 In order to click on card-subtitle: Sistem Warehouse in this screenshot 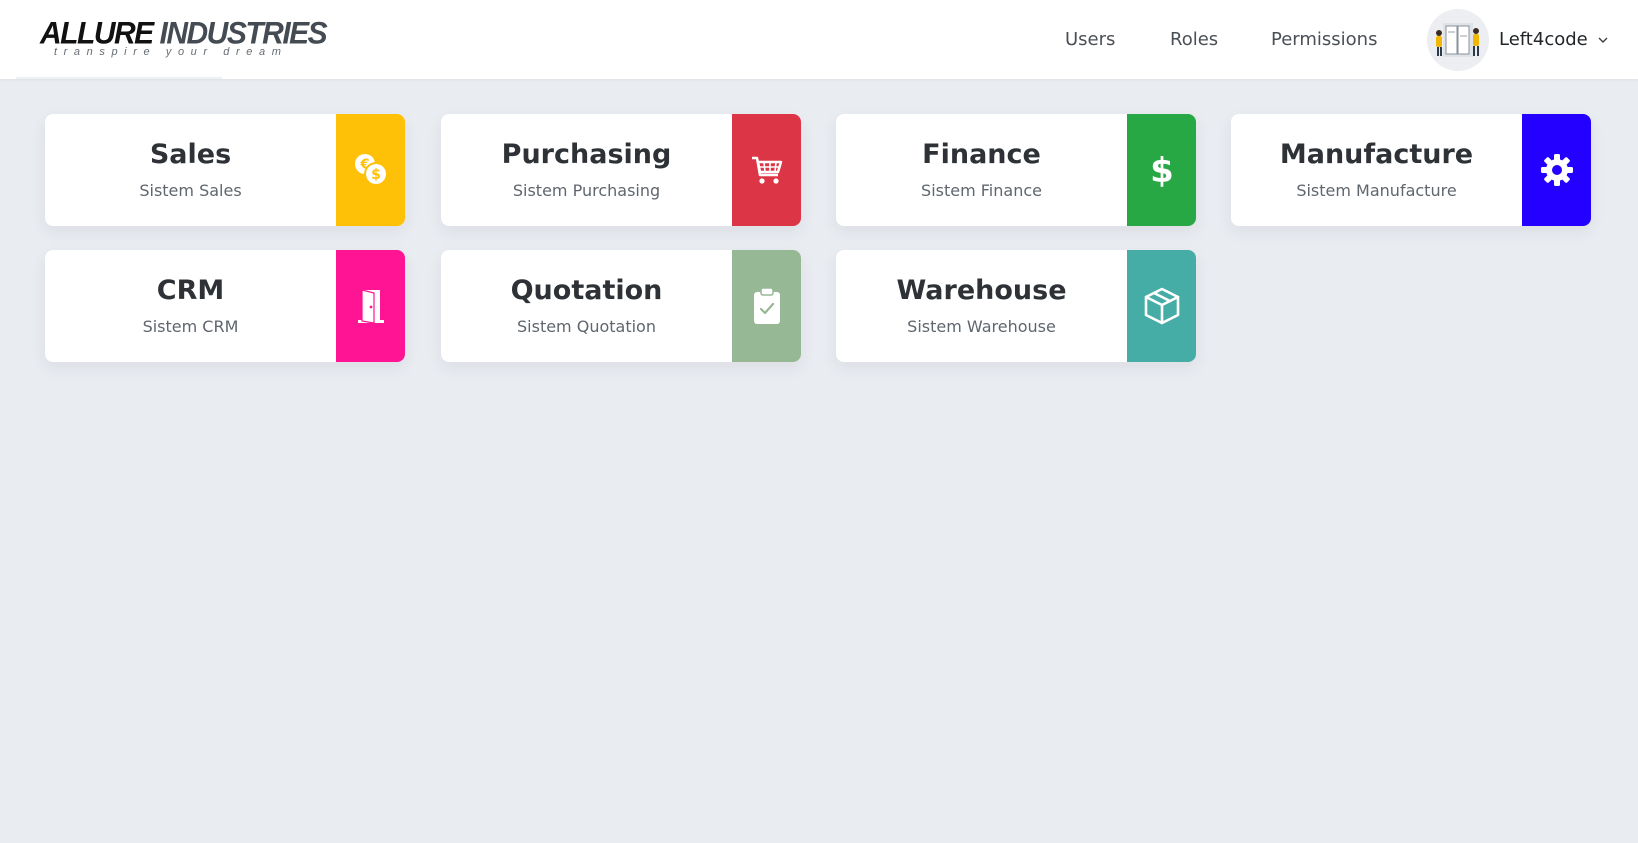, I will do `click(981, 326)`.